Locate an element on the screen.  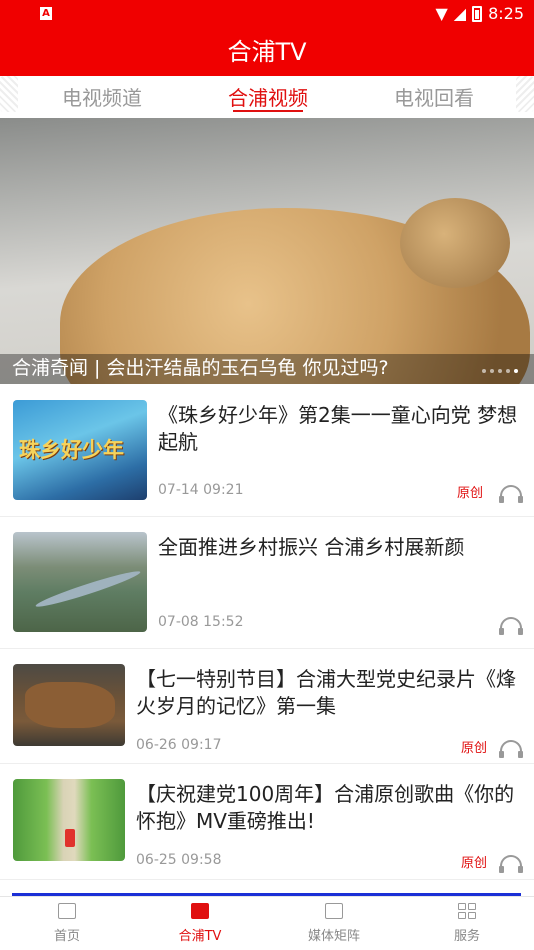
nav-label: 媒体矩阵 is located at coordinates (333, 936).